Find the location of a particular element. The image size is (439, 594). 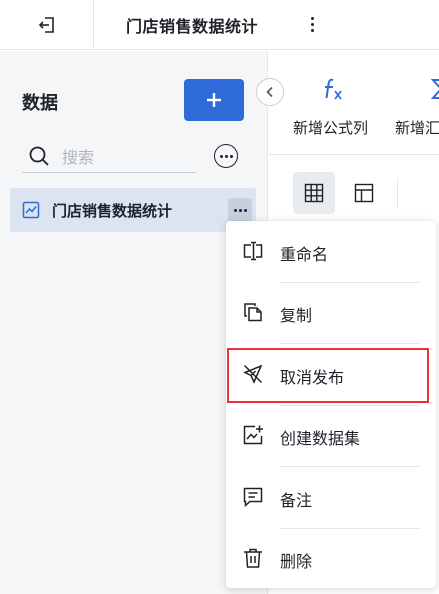

unpublish-icon is located at coordinates (253, 374).